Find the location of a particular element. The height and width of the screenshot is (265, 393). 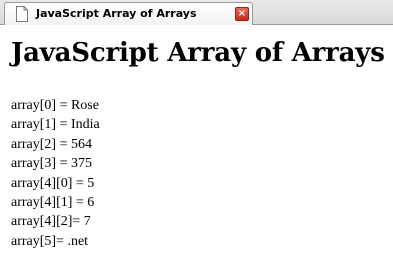

output-line: array[0] = Rose is located at coordinates (55, 105).